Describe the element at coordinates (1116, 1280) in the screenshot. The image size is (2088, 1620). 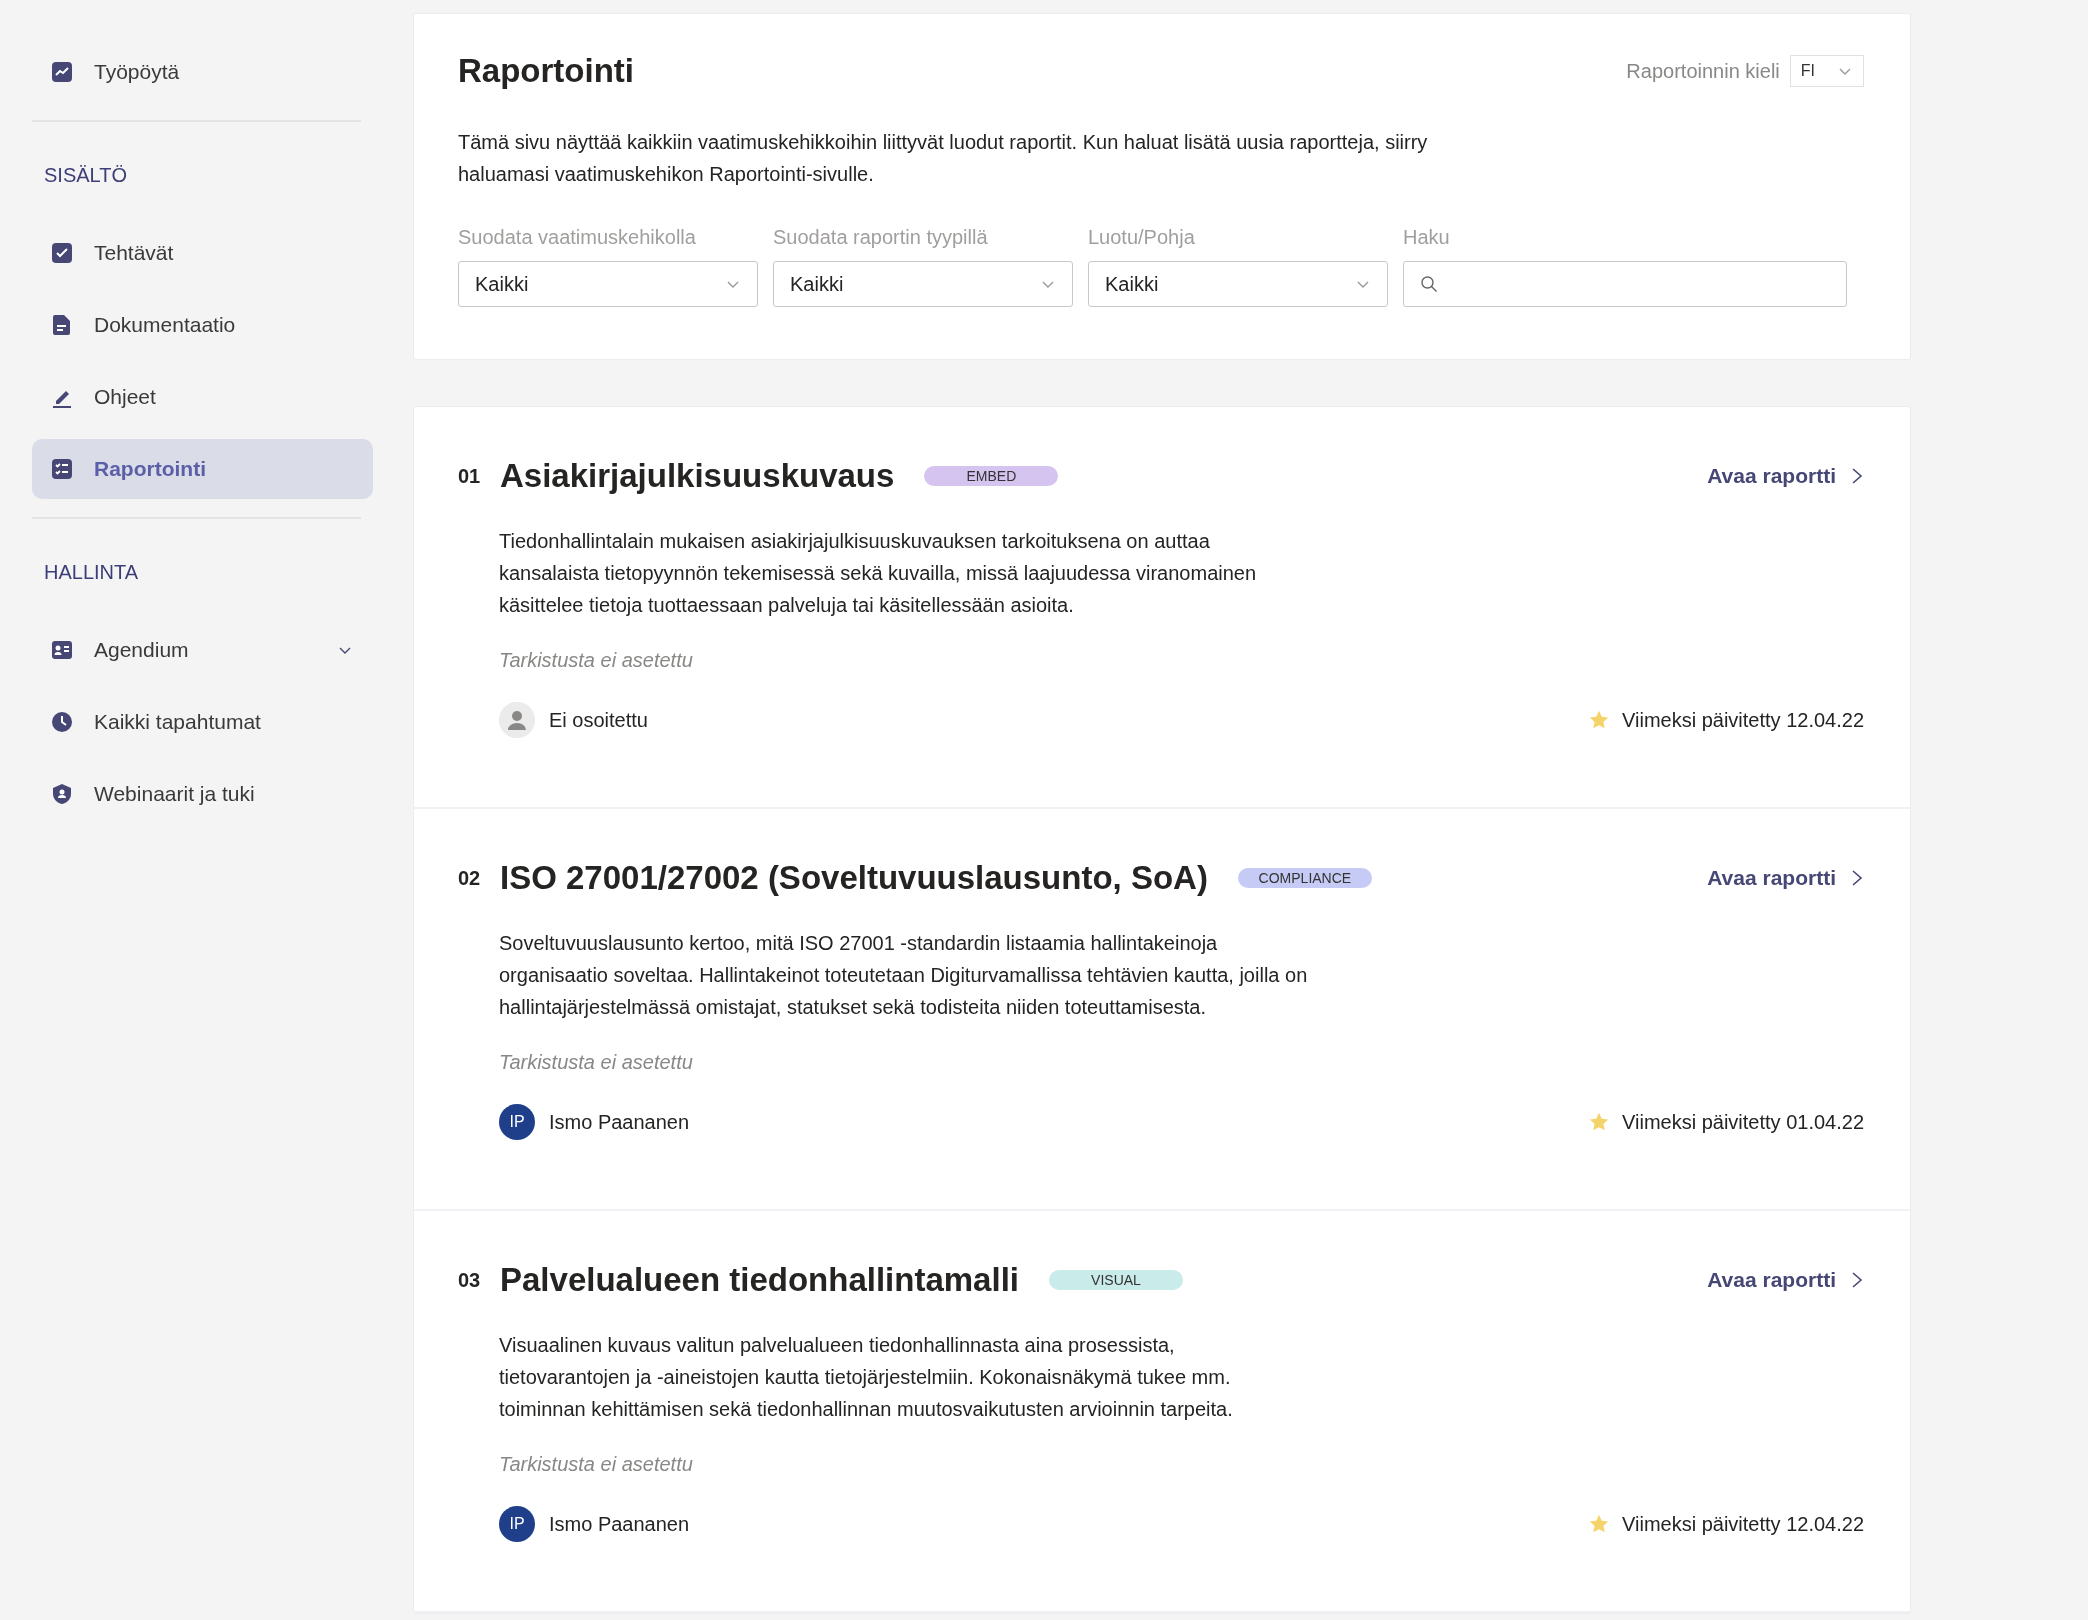
I see `type-badge: VISUAL` at that location.